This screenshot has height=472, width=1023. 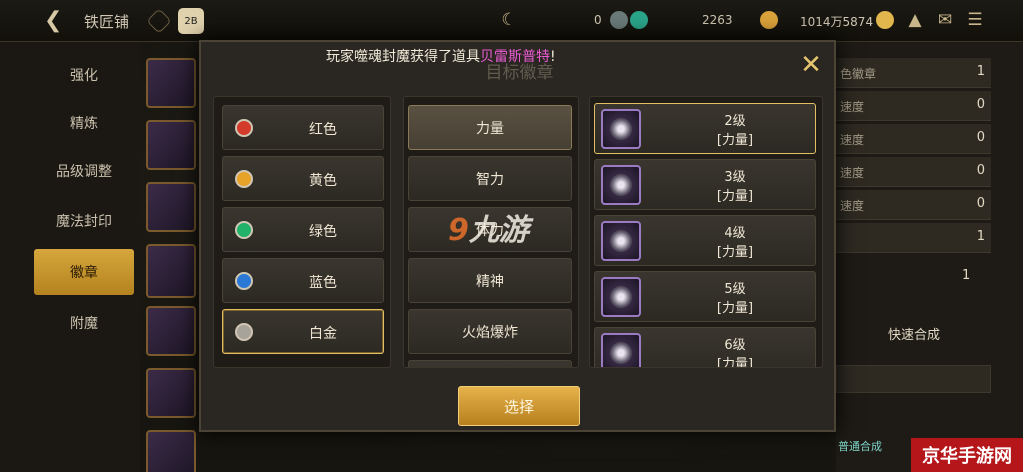 I want to click on color-label: 红色, so click(x=323, y=130).